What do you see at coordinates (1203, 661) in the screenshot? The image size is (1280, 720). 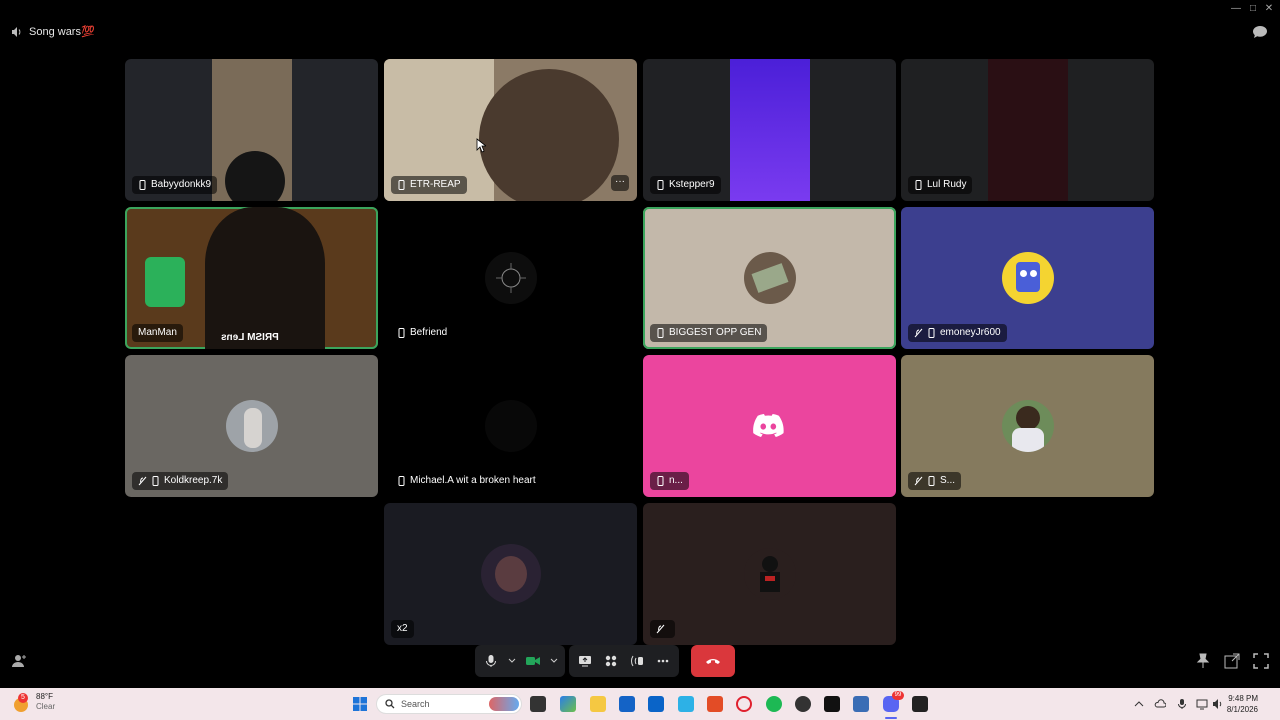 I see `pin-icon` at bounding box center [1203, 661].